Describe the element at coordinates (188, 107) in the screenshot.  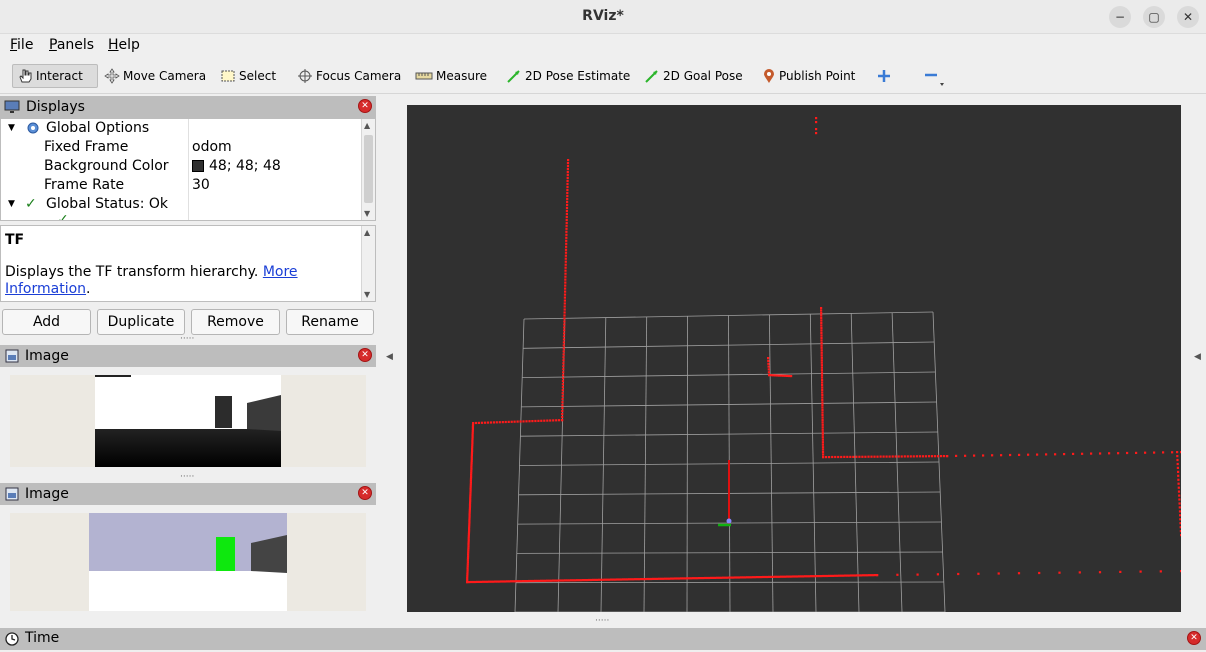
I see `displays-panel-header: Displays ✕` at that location.